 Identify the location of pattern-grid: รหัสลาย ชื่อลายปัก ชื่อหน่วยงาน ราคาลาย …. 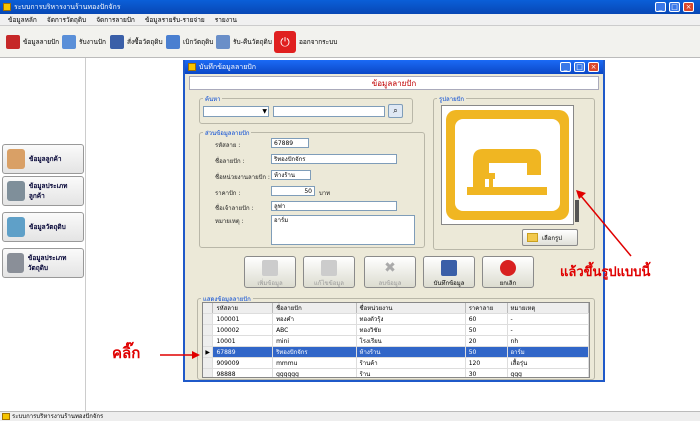
(396, 340).